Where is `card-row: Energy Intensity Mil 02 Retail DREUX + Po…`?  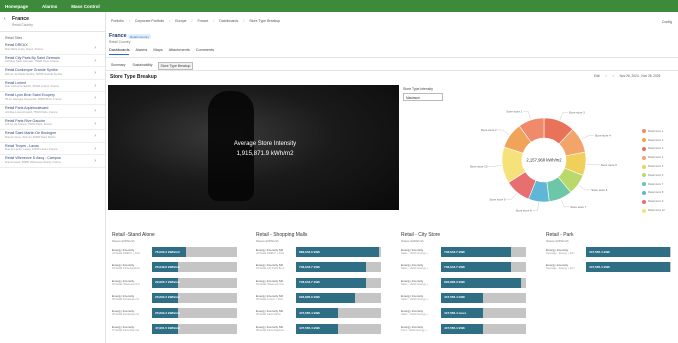 card-row: Energy Intensity Mil 02 Retail DREUX + Po… is located at coordinates (319, 252).